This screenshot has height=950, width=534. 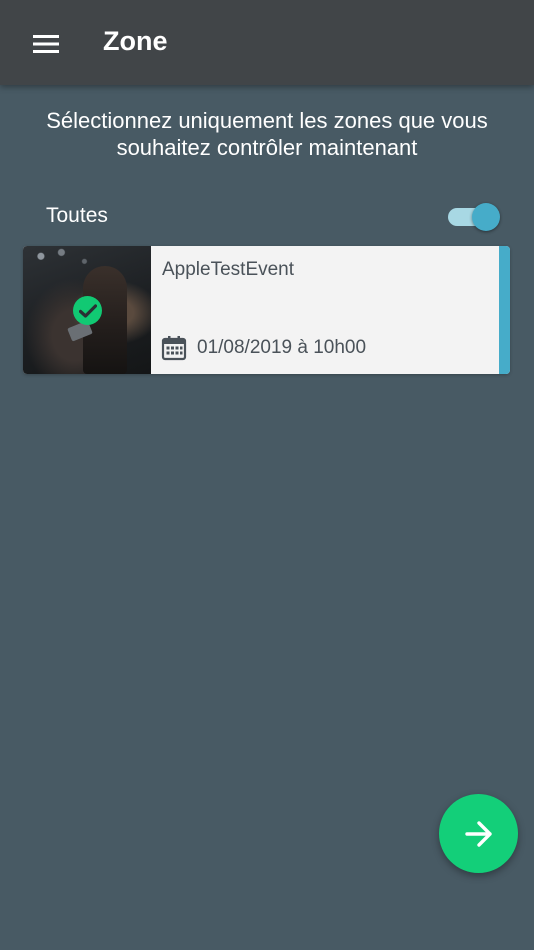 I want to click on select-all-row: Toutes, so click(x=274, y=216).